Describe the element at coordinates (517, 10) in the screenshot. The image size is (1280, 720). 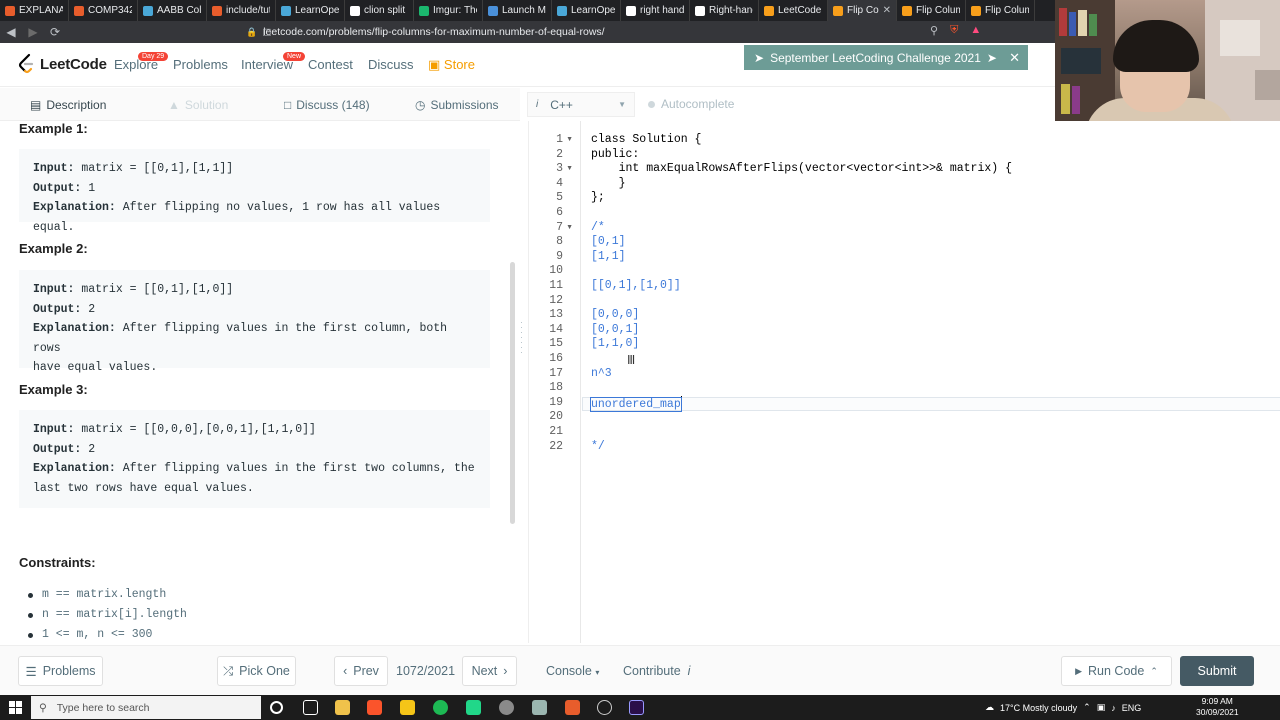
I see `browser-tab: Launch Mee` at that location.